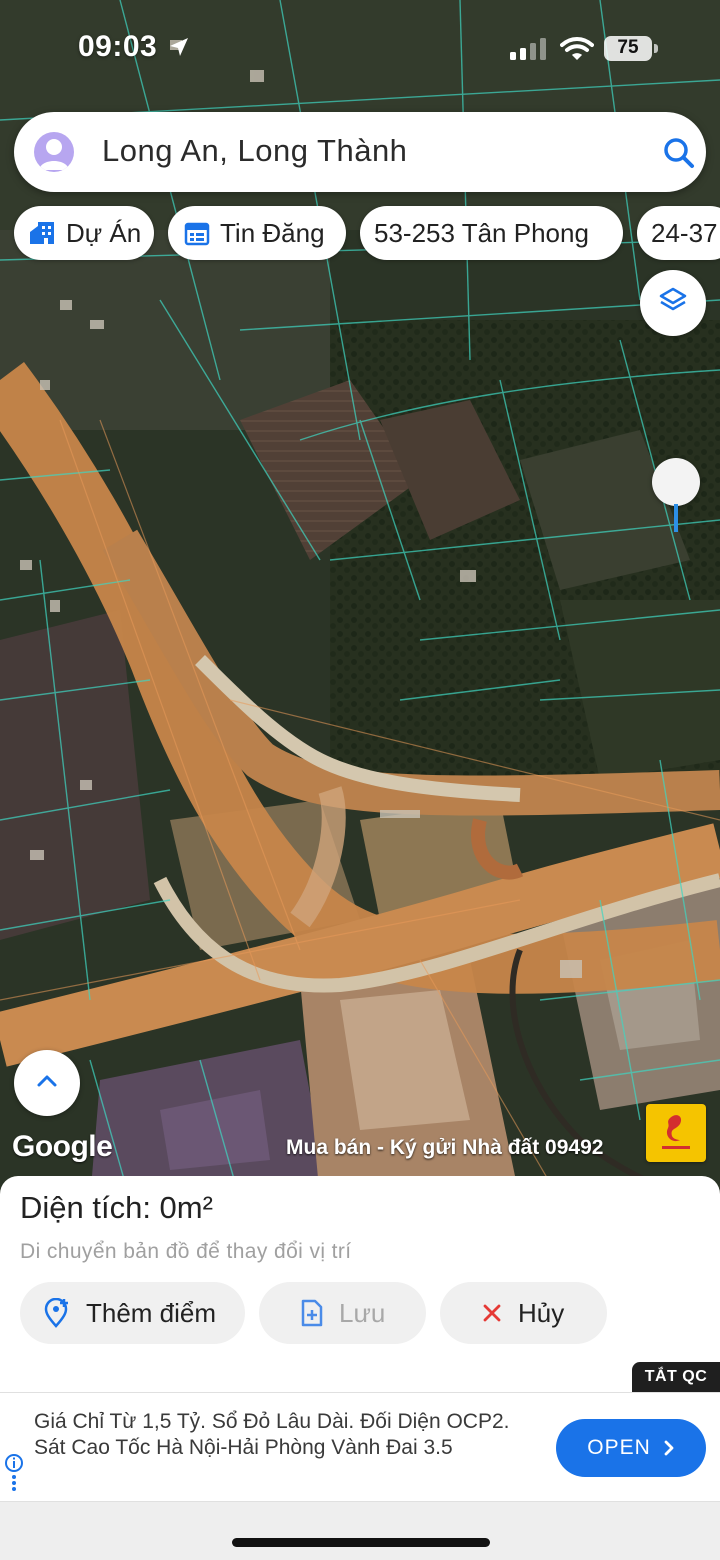 Image resolution: width=720 pixels, height=1560 pixels. I want to click on add-point-button: Thêm điểm, so click(132, 1313).